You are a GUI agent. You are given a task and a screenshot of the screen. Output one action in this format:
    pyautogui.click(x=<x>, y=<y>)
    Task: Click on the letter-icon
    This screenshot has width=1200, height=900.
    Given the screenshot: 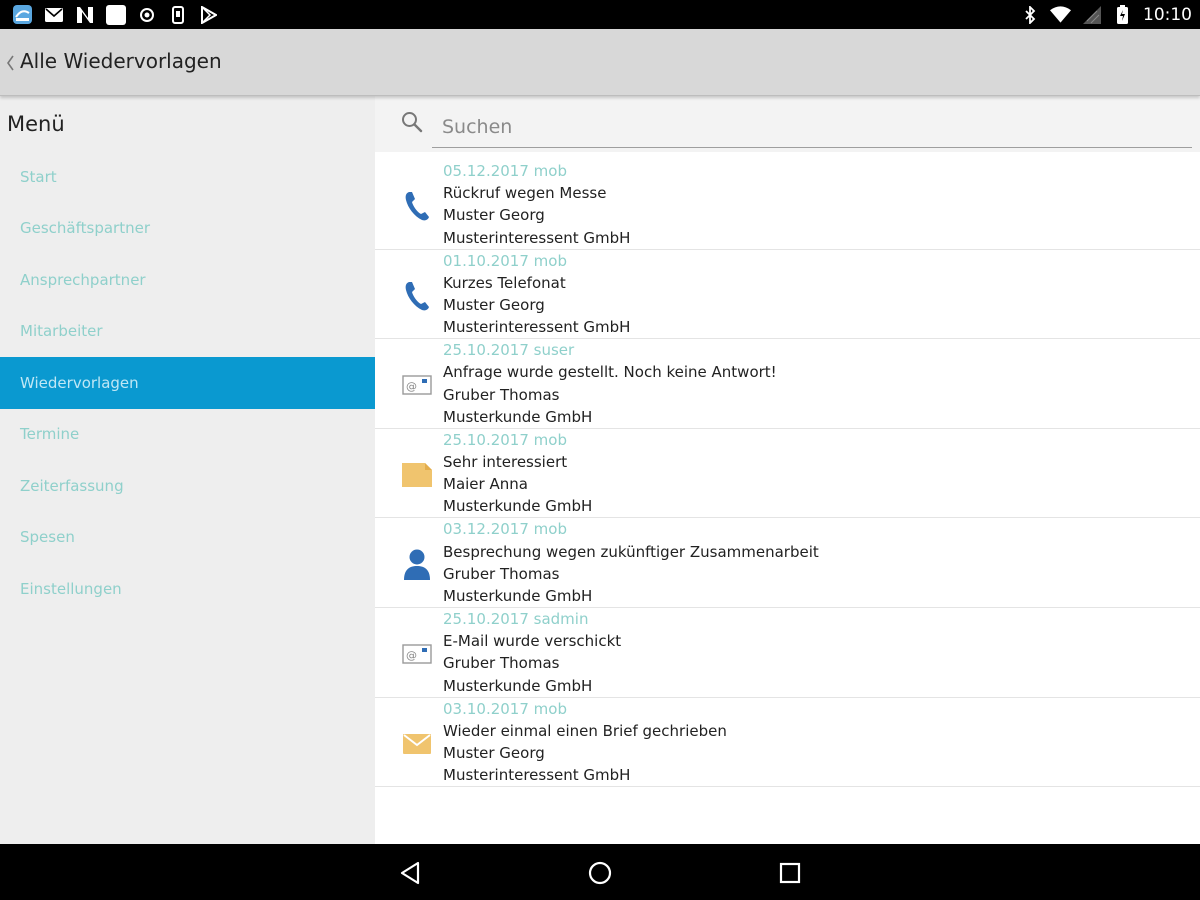 What is the action you would take?
    pyautogui.click(x=417, y=744)
    